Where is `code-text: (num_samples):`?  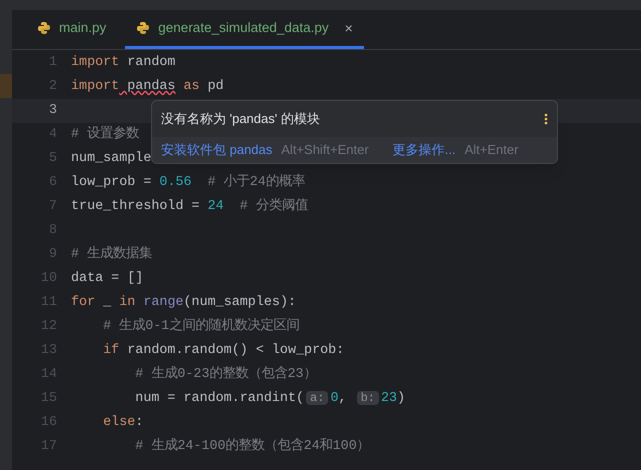
code-text: (num_samples): is located at coordinates (240, 302).